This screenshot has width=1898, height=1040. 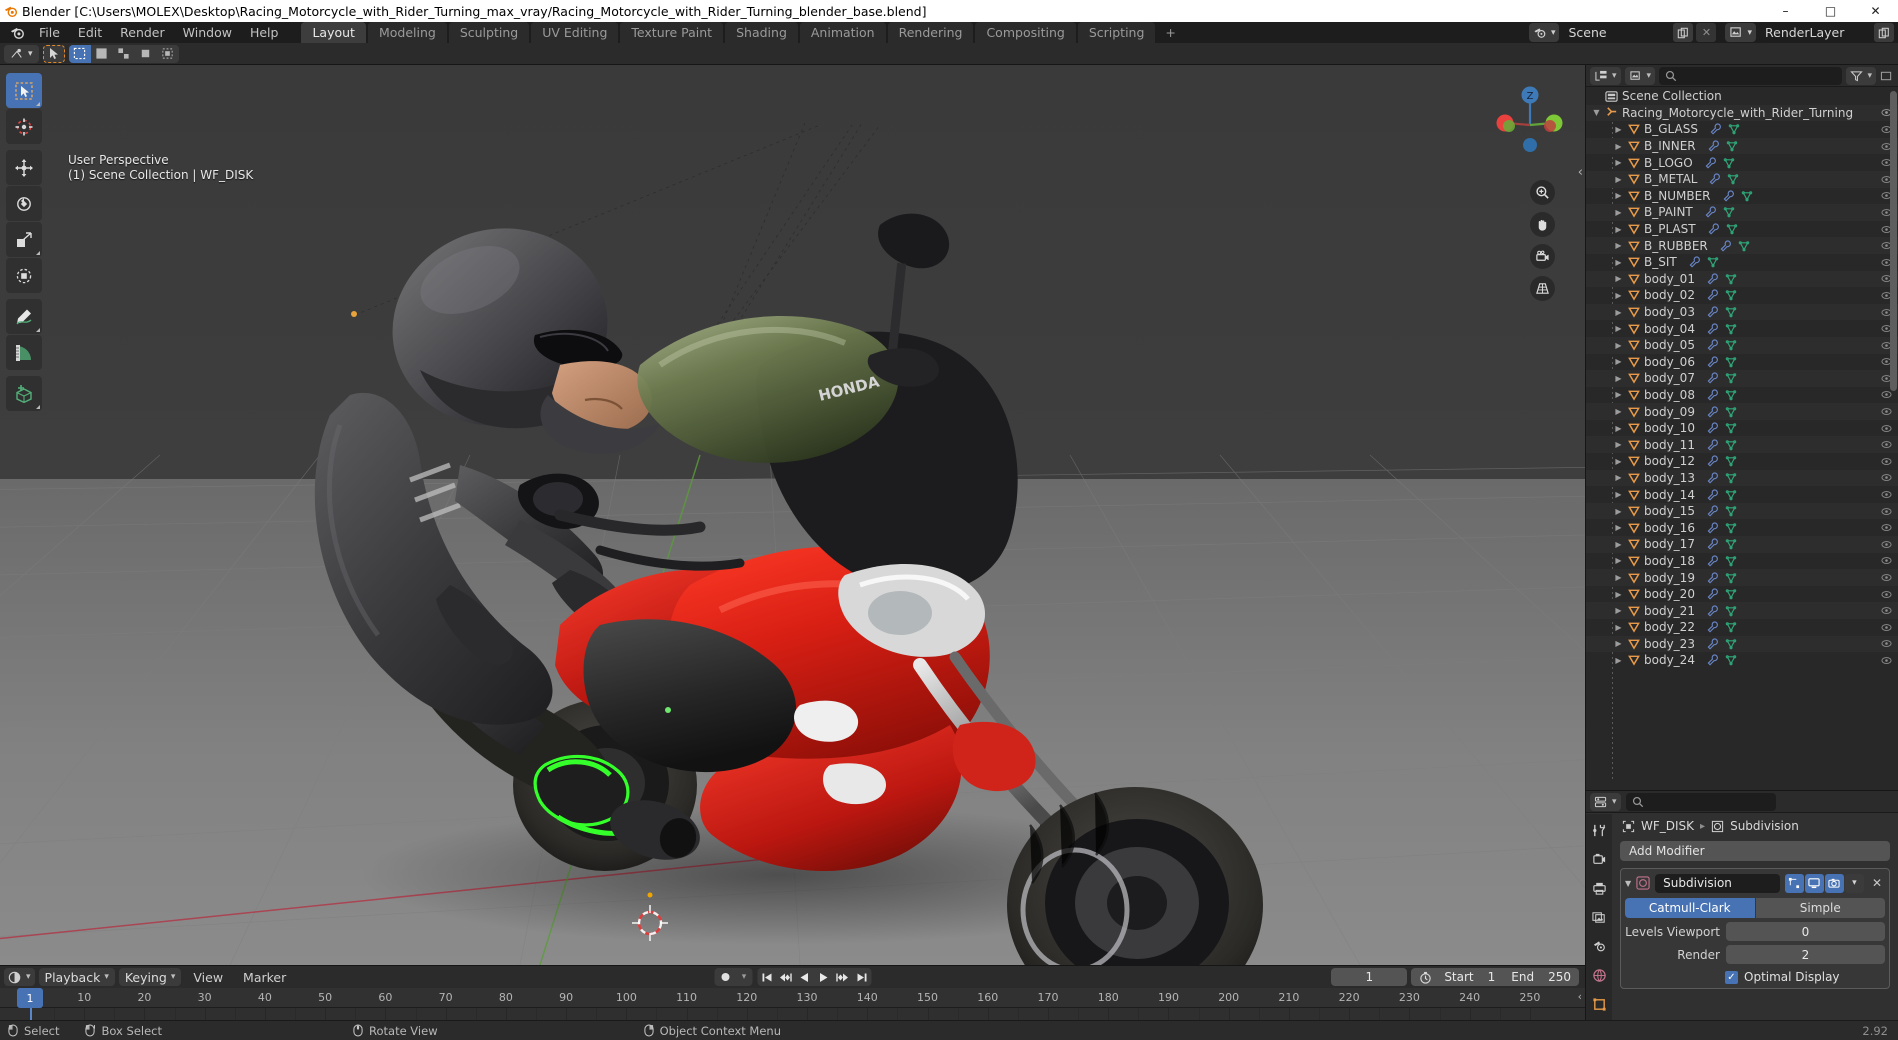 I want to click on maximize-button: □, so click(x=1830, y=11).